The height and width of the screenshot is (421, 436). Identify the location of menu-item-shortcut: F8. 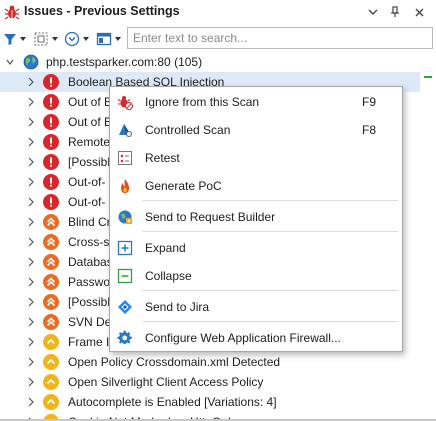
(368, 130).